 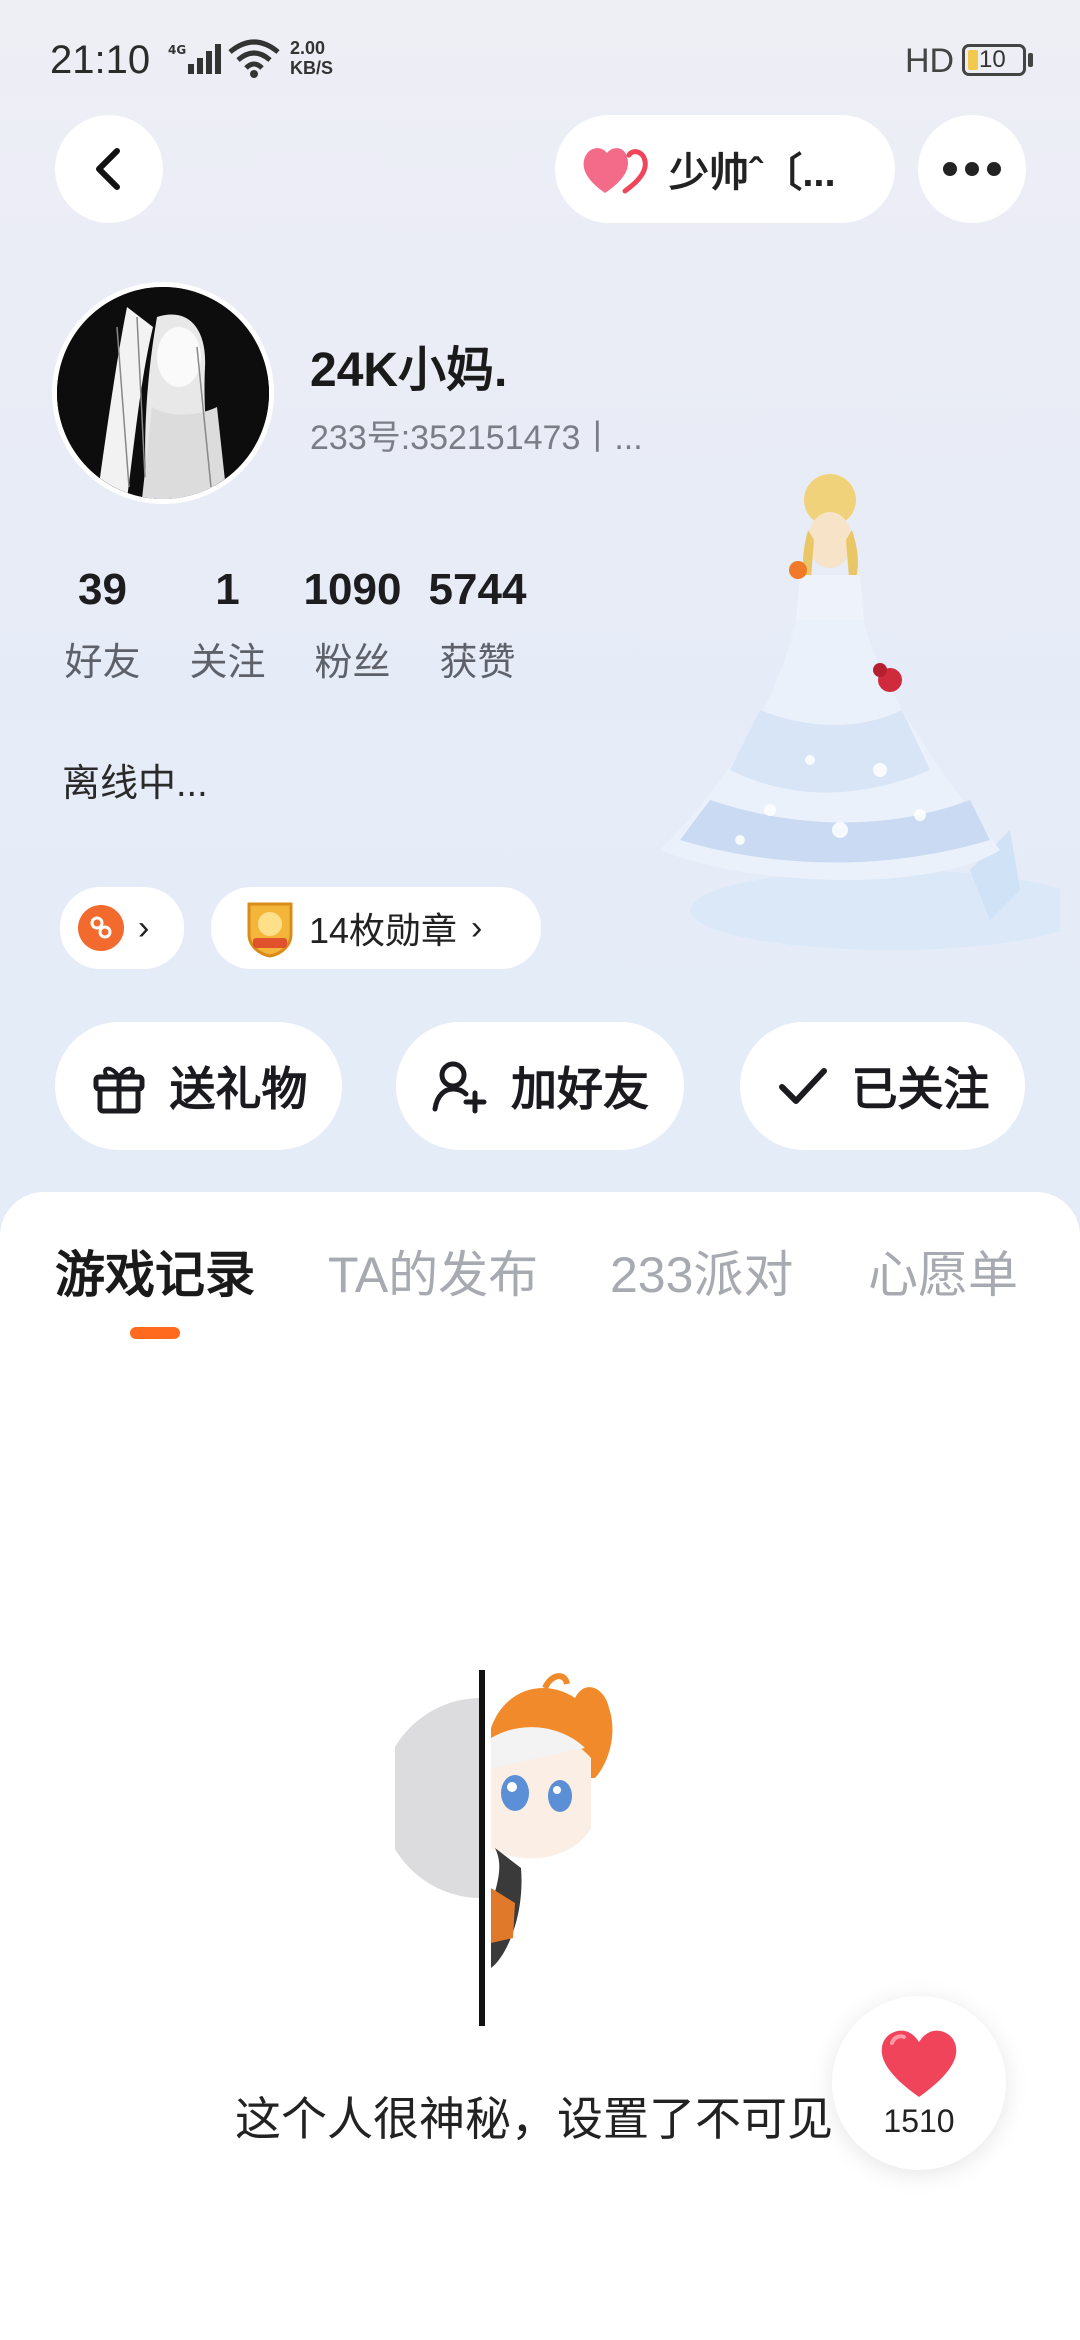 I want to click on tab-game-records: 游戏记录, so click(x=155, y=1271).